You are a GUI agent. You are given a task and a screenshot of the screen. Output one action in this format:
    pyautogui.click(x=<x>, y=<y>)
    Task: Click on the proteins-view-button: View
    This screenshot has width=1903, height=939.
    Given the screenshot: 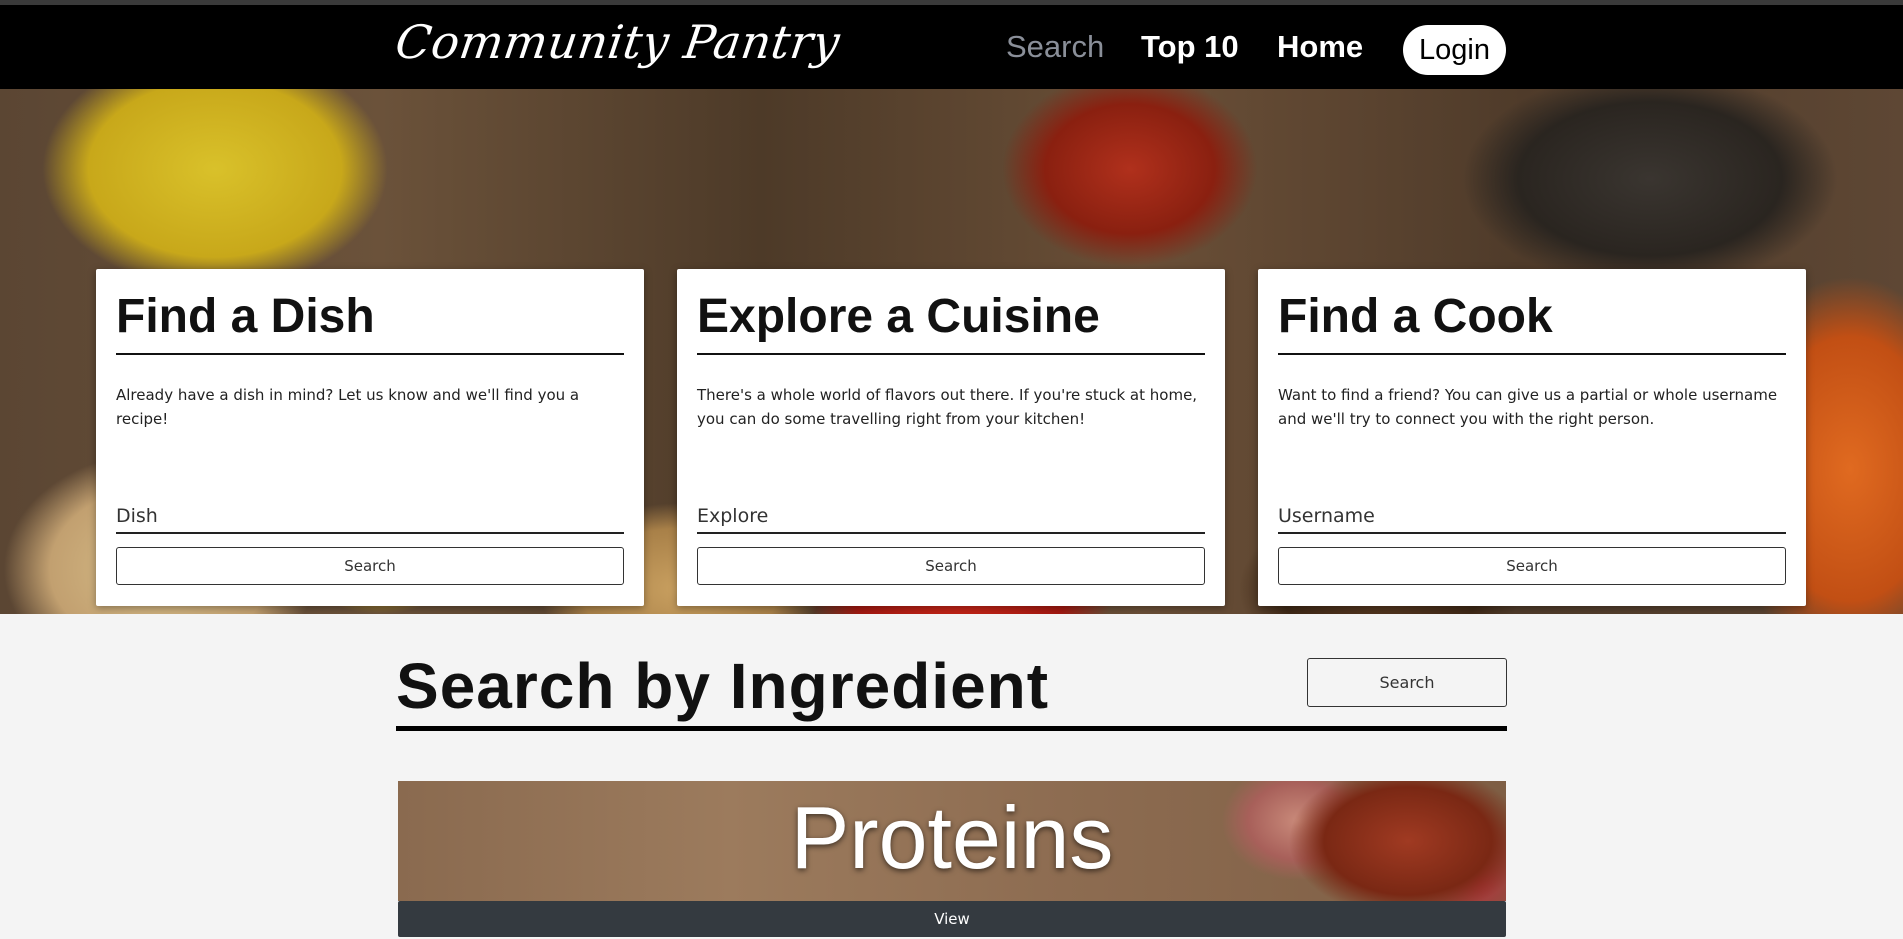 What is the action you would take?
    pyautogui.click(x=952, y=919)
    